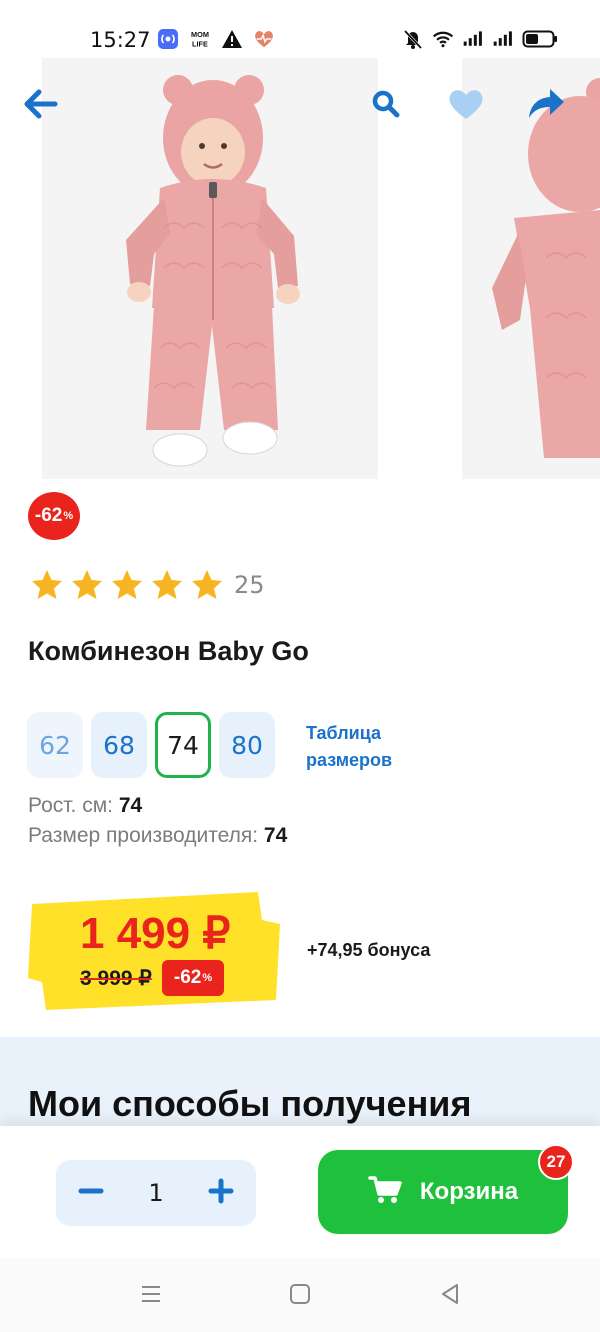 Image resolution: width=600 pixels, height=1332 pixels. I want to click on share-button, so click(546, 106).